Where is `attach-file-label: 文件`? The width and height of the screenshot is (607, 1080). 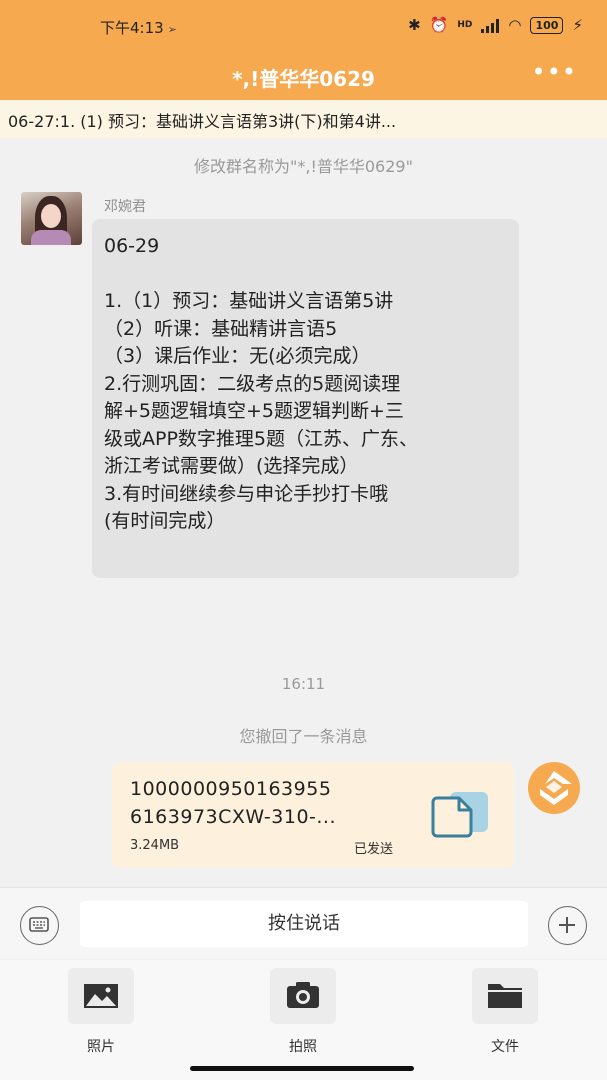 attach-file-label: 文件 is located at coordinates (505, 1047).